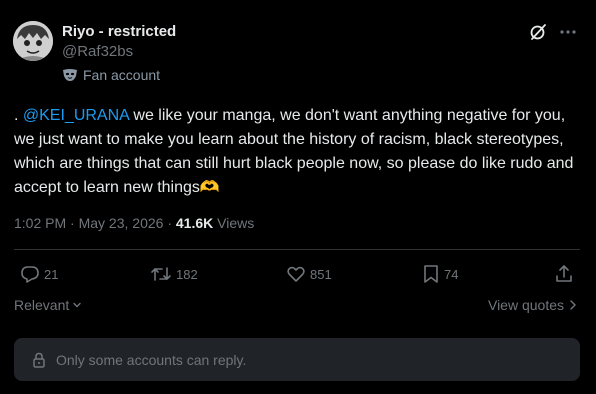 Image resolution: width=596 pixels, height=394 pixels. I want to click on like-button: 851, so click(309, 274).